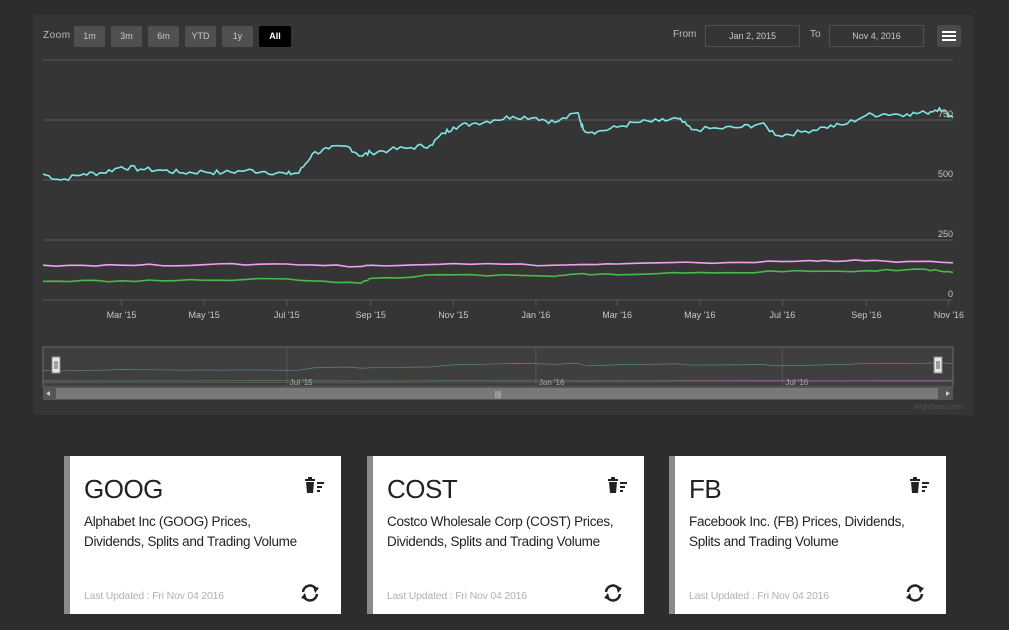 The image size is (1009, 630). I want to click on card-ticker: COST, so click(422, 489).